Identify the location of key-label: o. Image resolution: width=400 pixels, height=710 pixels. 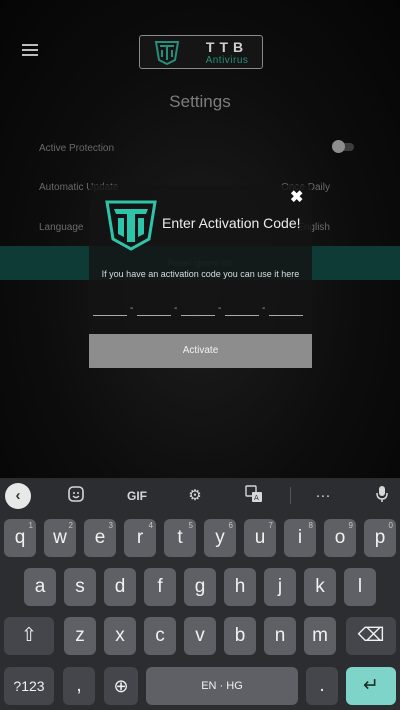
(340, 537).